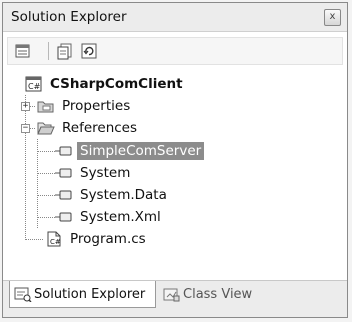  Describe the element at coordinates (48, 51) in the screenshot. I see `toolbar-separator` at that location.